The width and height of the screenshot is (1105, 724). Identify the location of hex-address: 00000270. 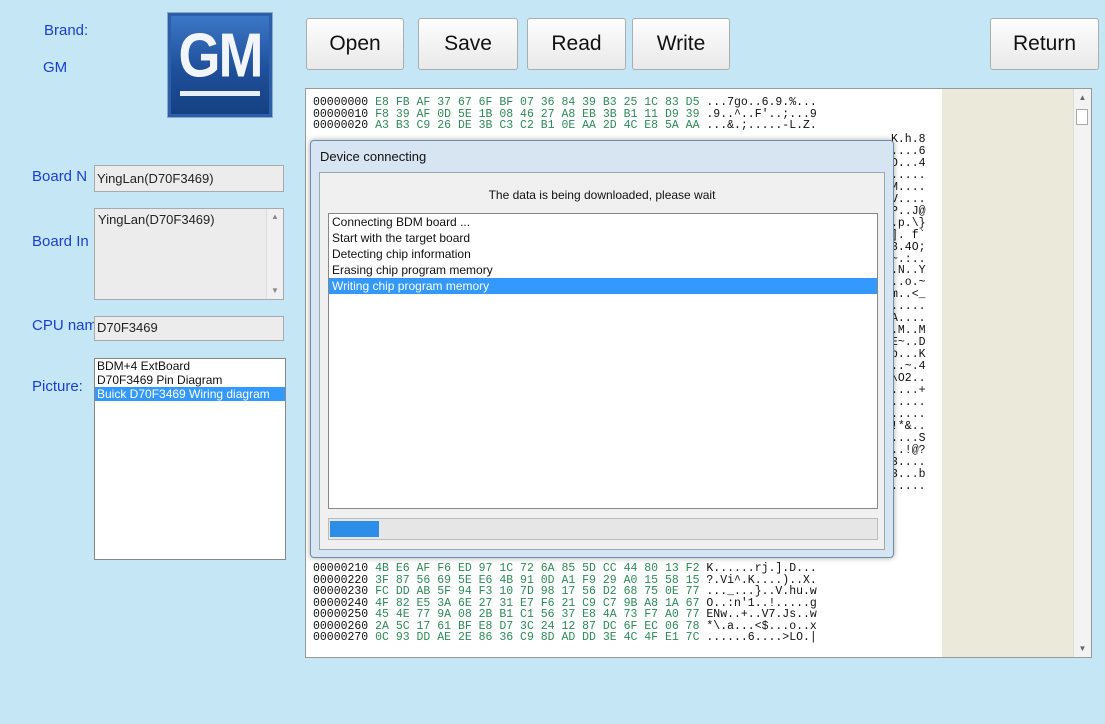
(344, 637).